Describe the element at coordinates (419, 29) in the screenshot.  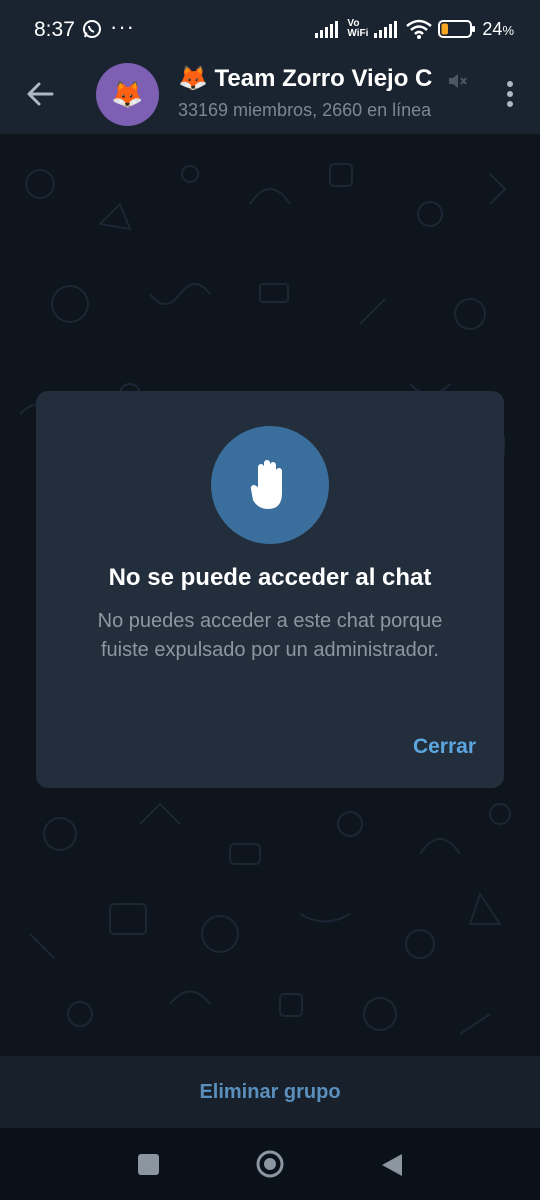
I see `wifi-icon` at that location.